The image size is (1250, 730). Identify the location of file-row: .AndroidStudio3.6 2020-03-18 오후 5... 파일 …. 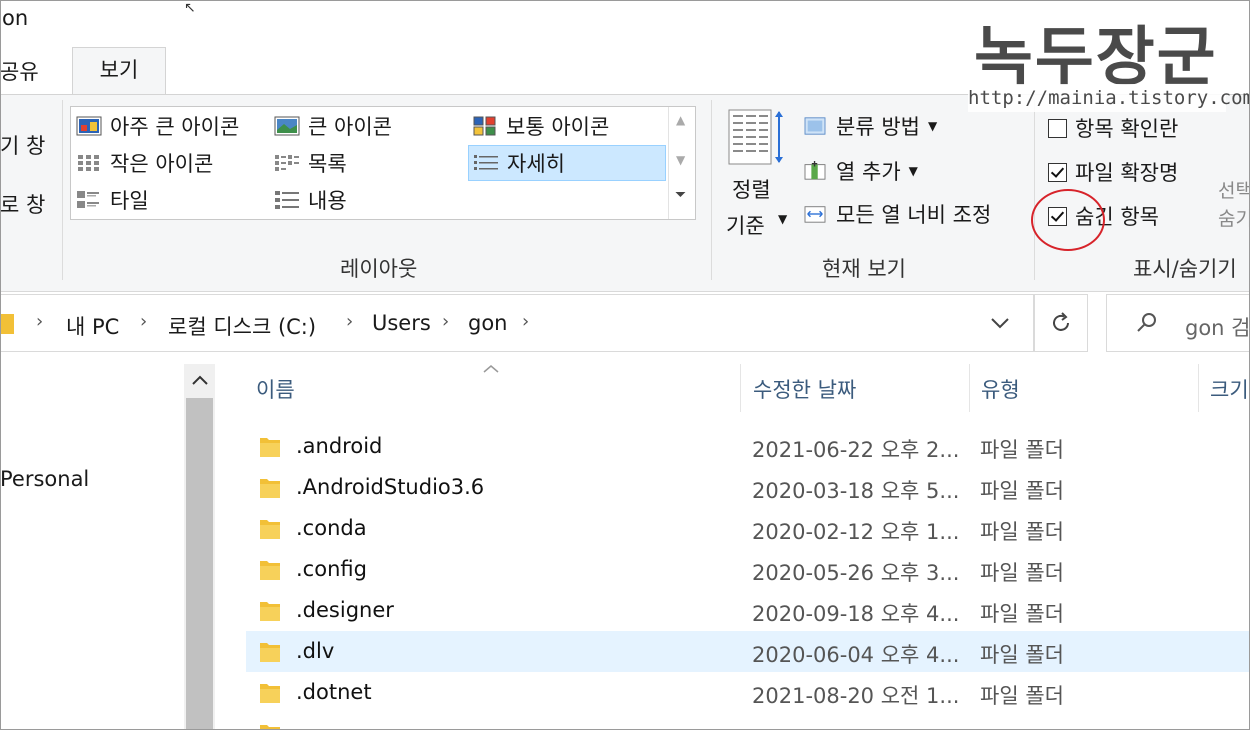
(748, 487).